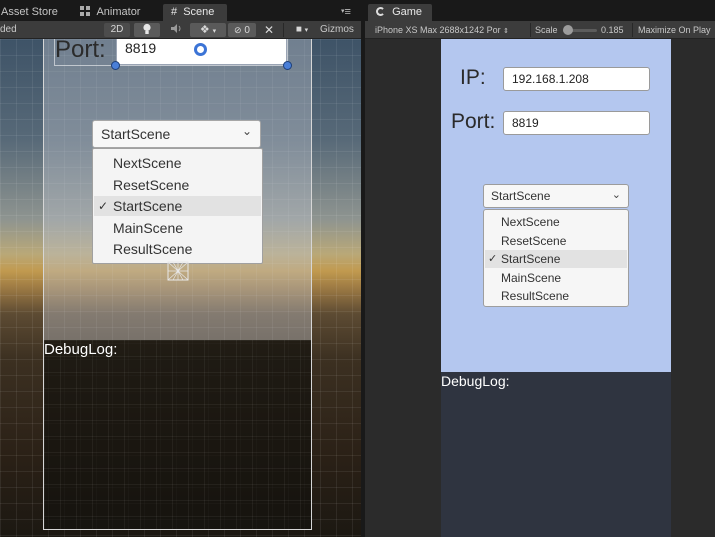 The width and height of the screenshot is (715, 537). Describe the element at coordinates (29, 12) in the screenshot. I see `tab-asset-store-label: Asset Store` at that location.